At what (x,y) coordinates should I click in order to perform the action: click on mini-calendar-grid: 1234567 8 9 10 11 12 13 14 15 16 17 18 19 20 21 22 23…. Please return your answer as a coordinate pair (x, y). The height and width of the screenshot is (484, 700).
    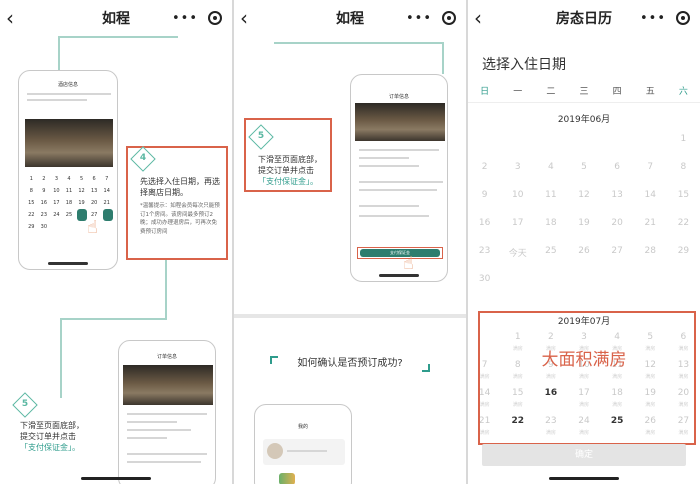
    Looking at the image, I should click on (69, 203).